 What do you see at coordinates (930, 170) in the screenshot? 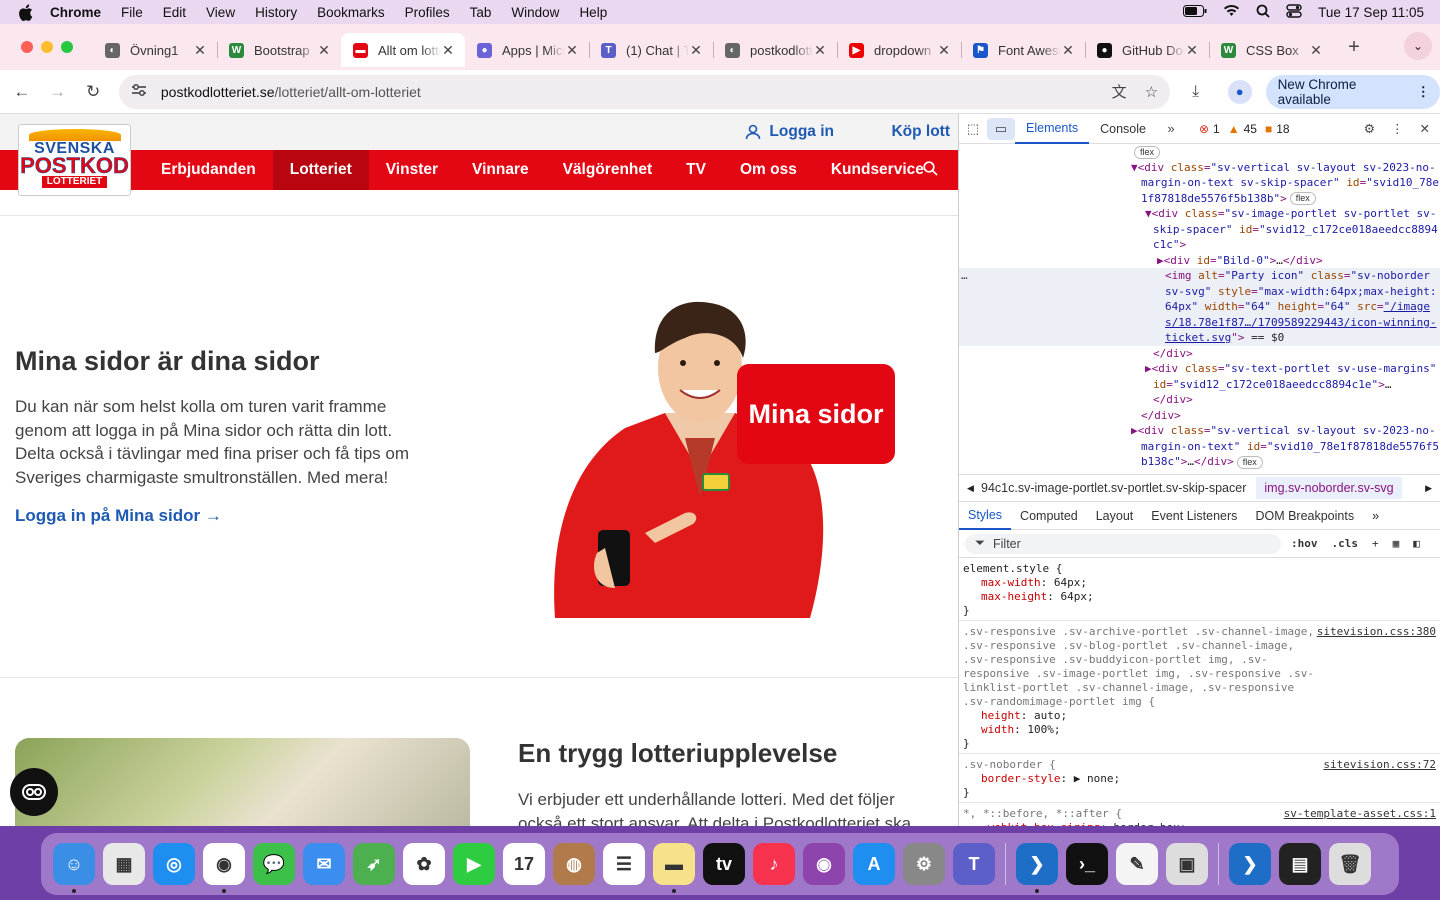
I see `site-search-icon` at bounding box center [930, 170].